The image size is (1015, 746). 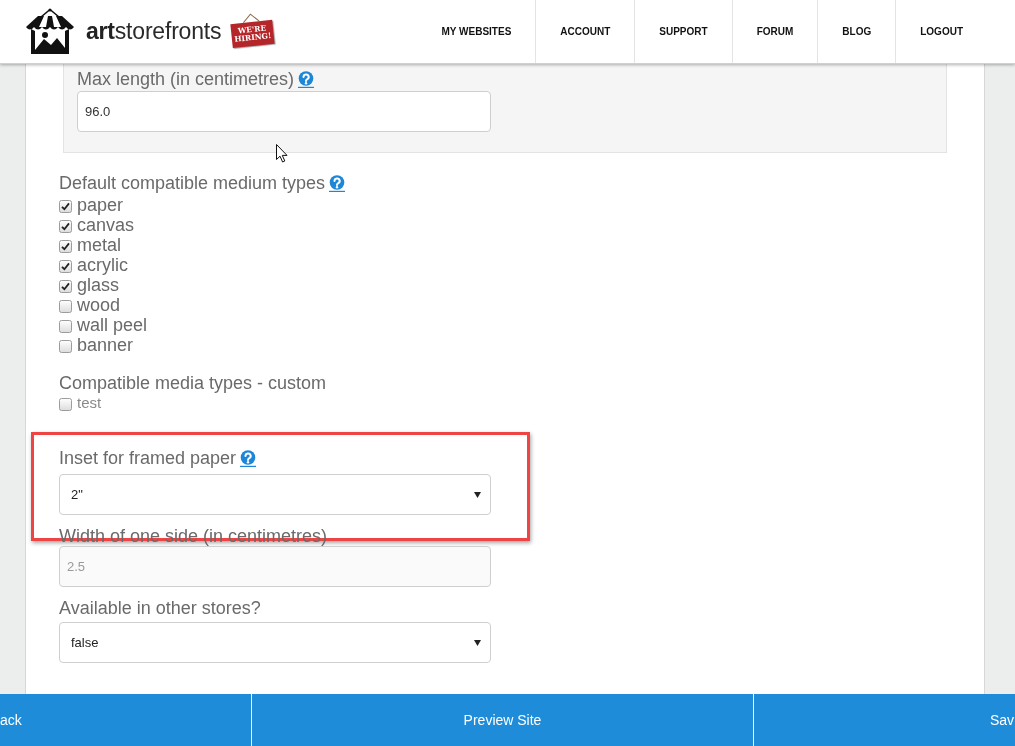 What do you see at coordinates (99, 305) in the screenshot?
I see `checkbox-label: wood` at bounding box center [99, 305].